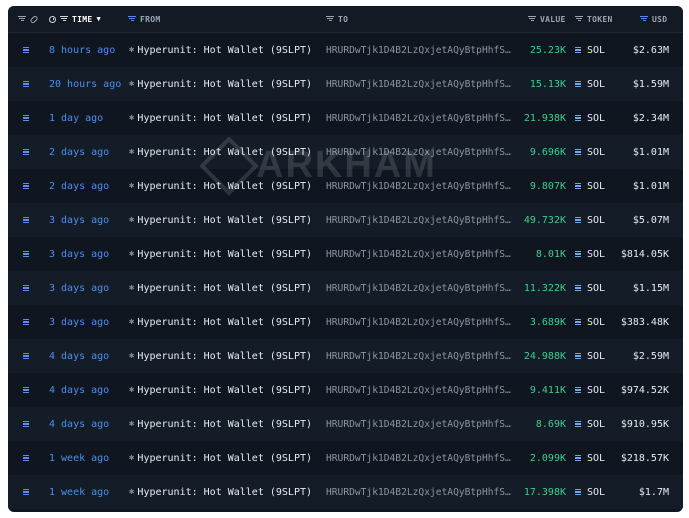 This screenshot has height=518, width=689. Describe the element at coordinates (578, 424) in the screenshot. I see `sol-token-icon` at that location.